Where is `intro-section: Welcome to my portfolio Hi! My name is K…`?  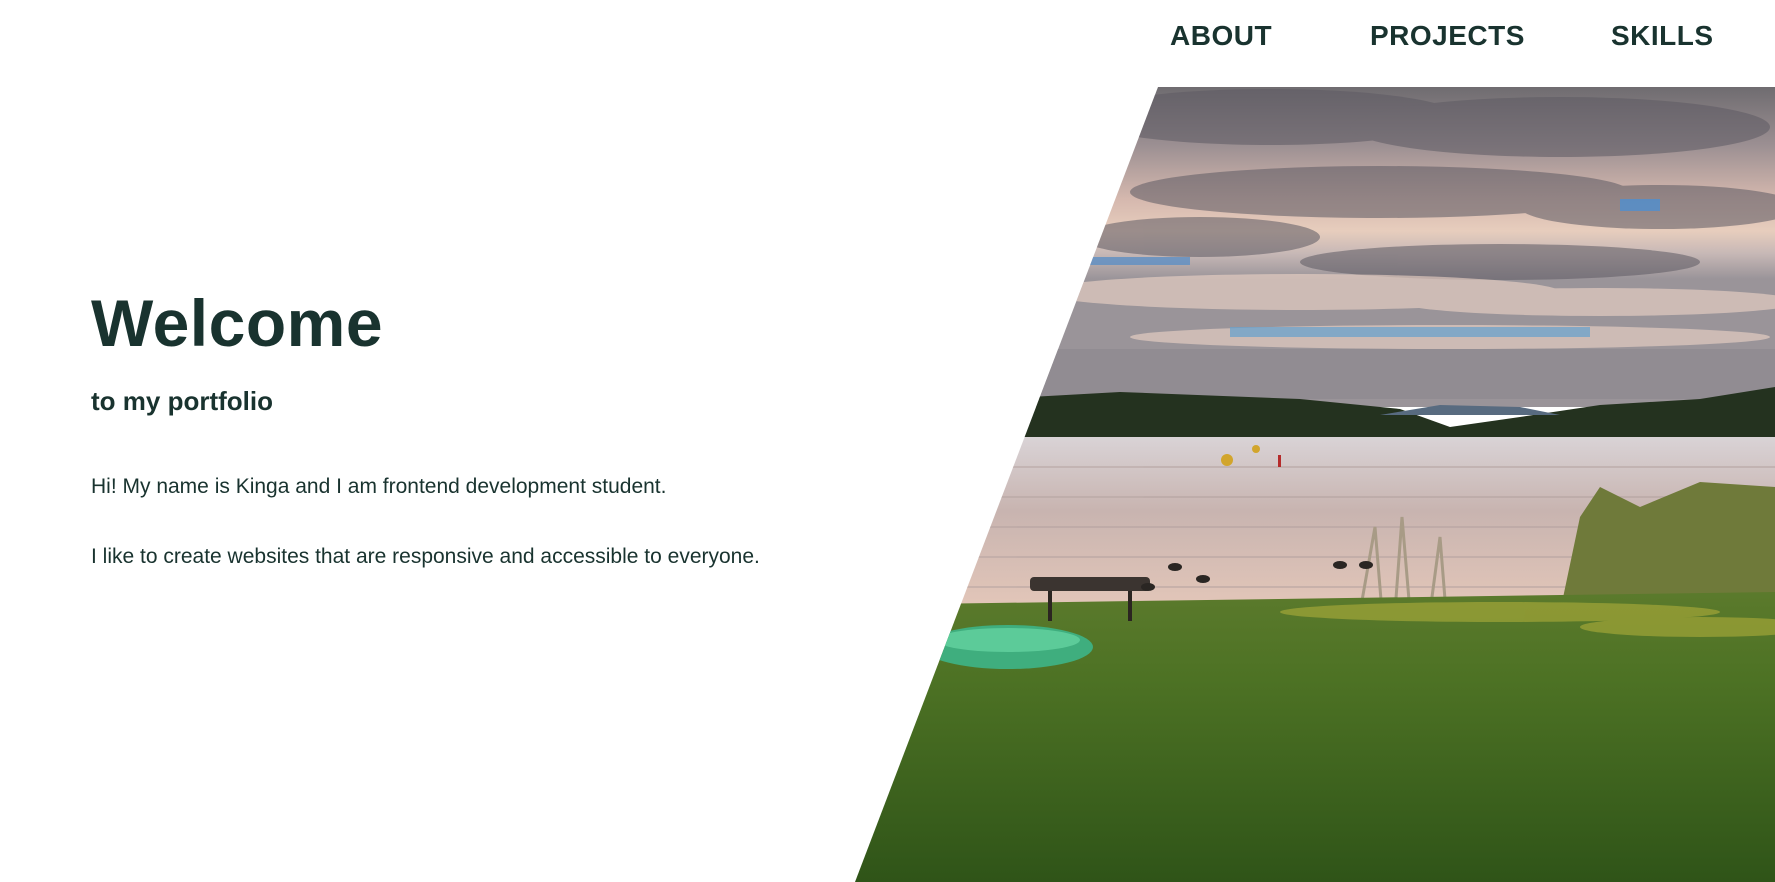 intro-section: Welcome to my portfolio Hi! My name is K… is located at coordinates (471, 430).